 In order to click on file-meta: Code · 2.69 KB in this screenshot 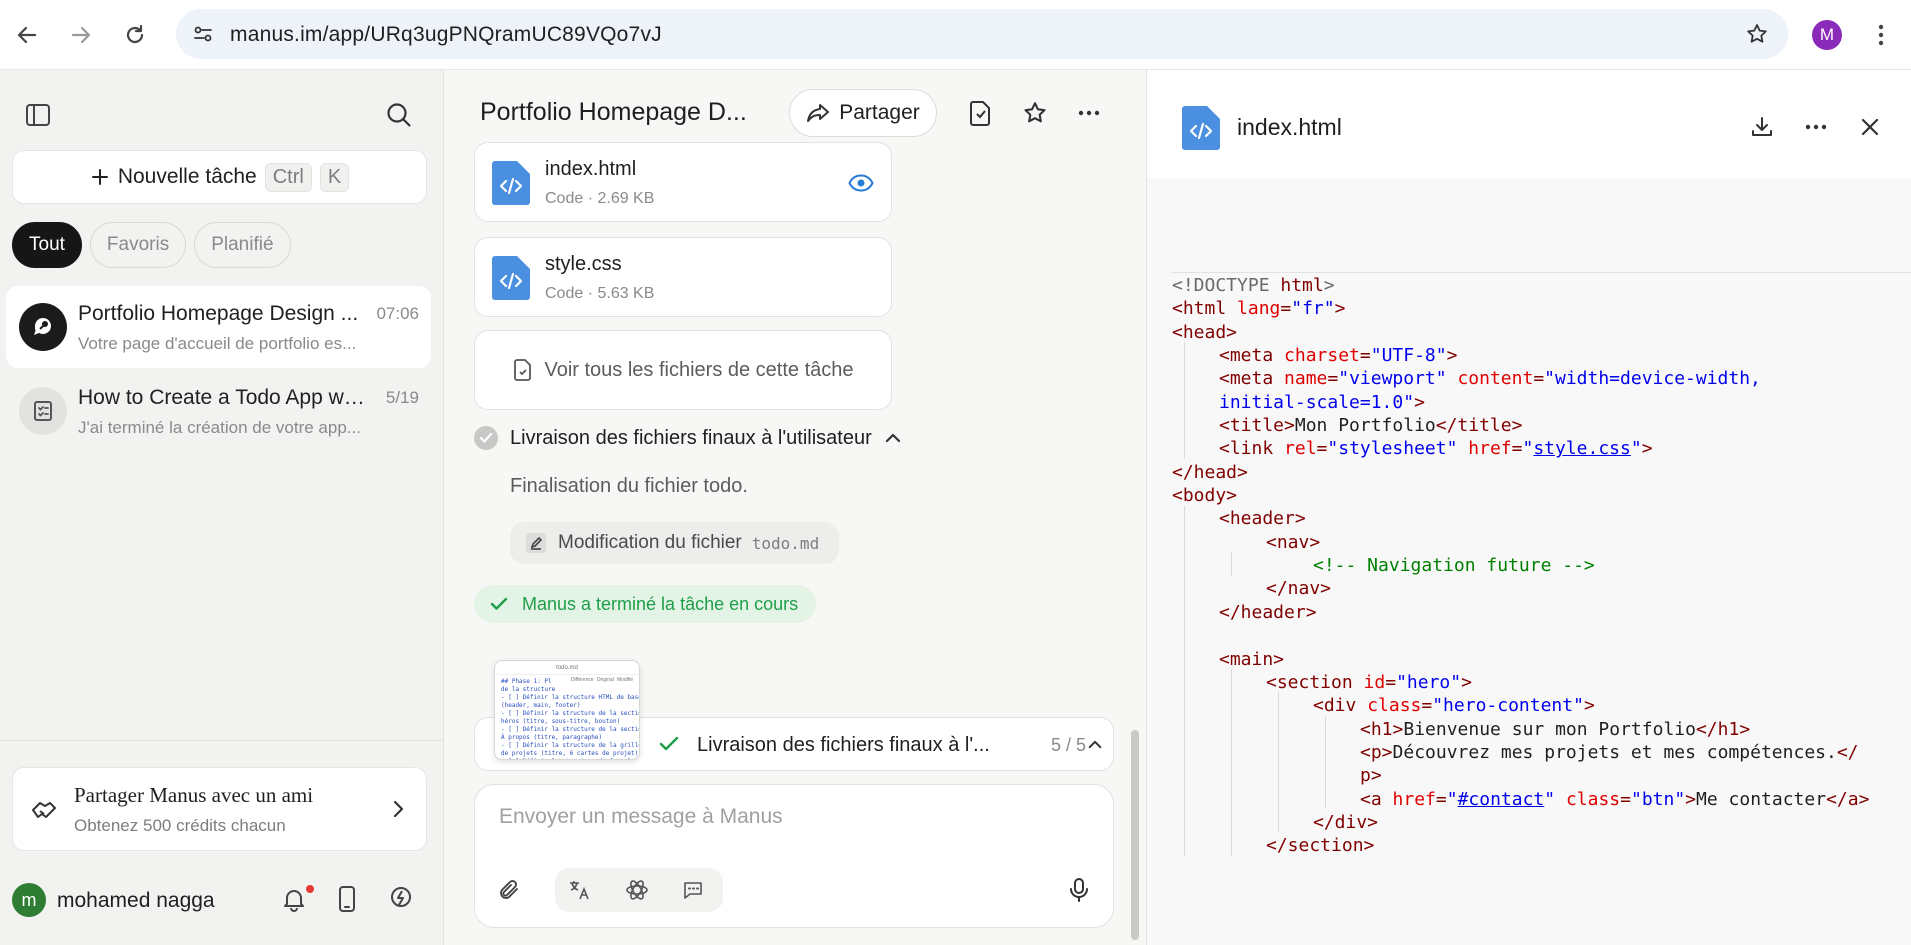, I will do `click(600, 198)`.